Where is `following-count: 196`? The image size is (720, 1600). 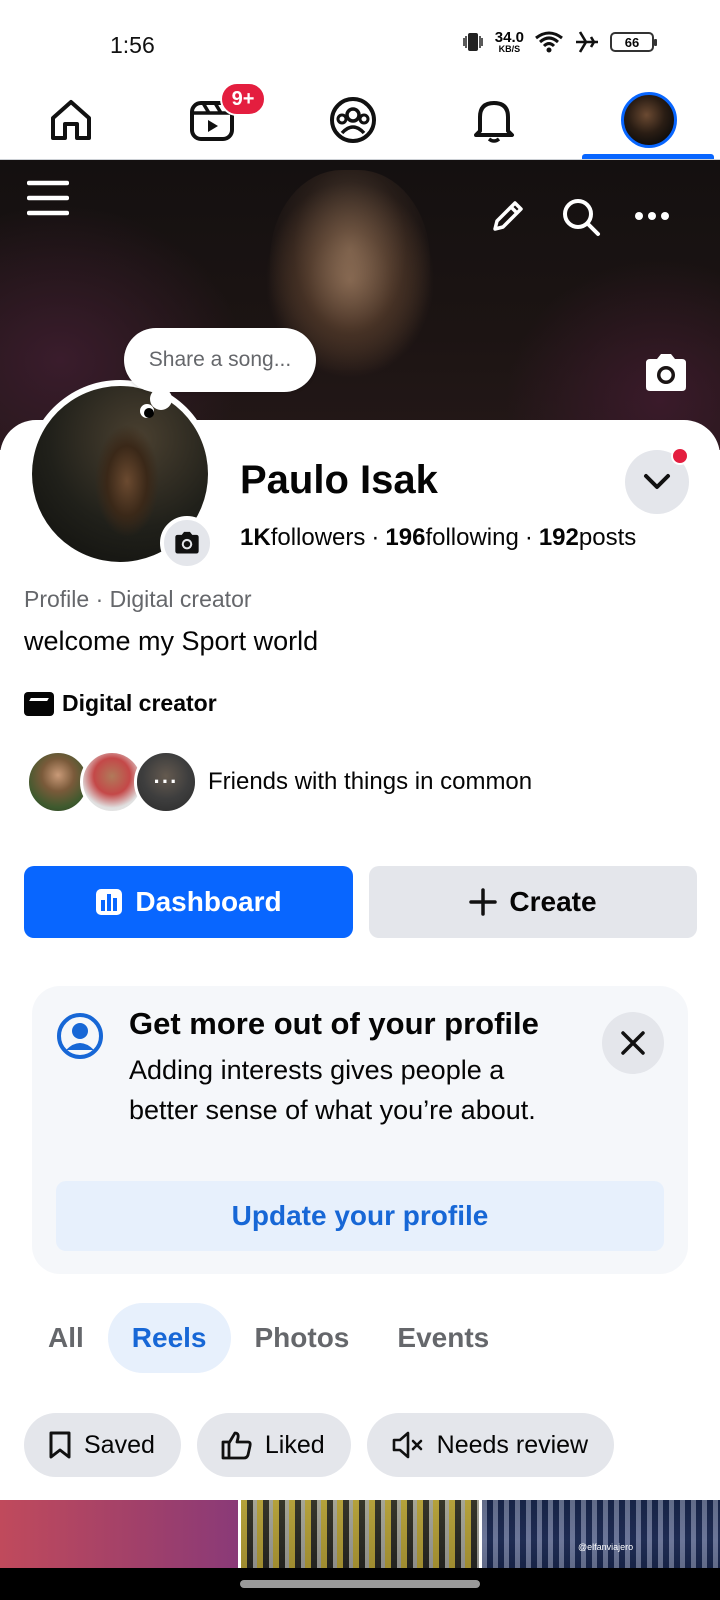
following-count: 196 is located at coordinates (405, 537).